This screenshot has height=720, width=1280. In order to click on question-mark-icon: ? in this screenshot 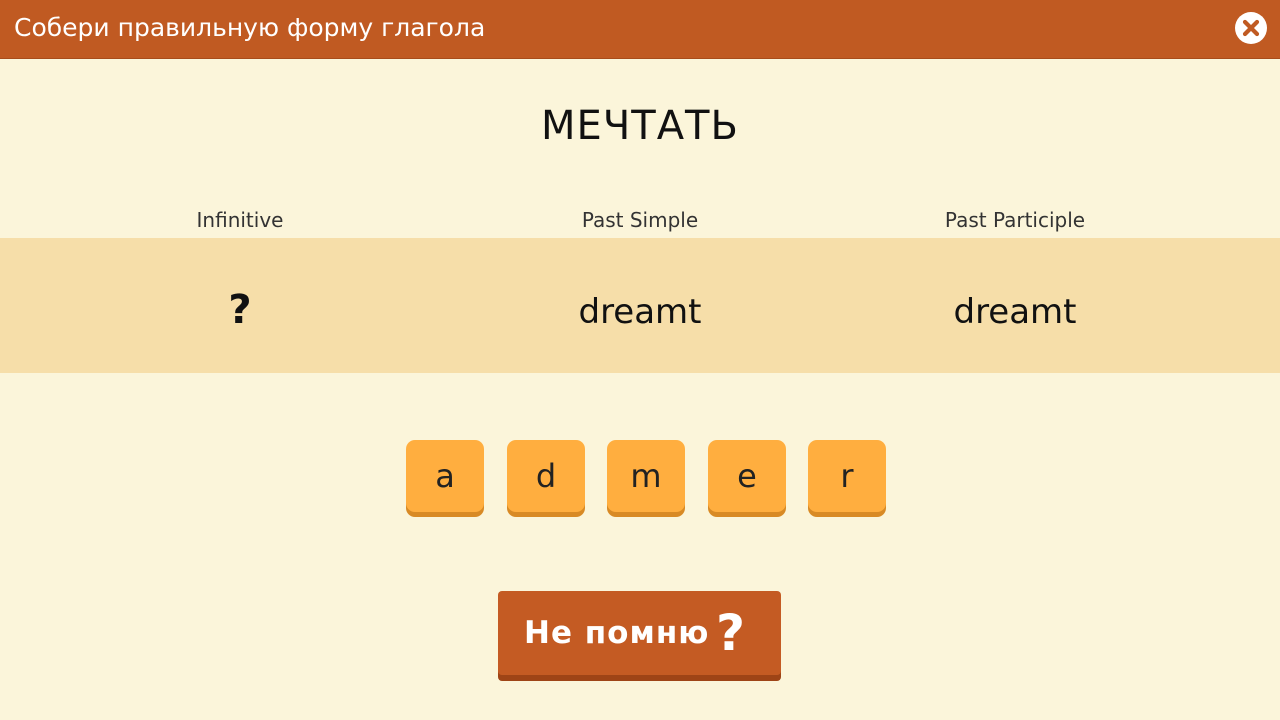, I will do `click(731, 633)`.